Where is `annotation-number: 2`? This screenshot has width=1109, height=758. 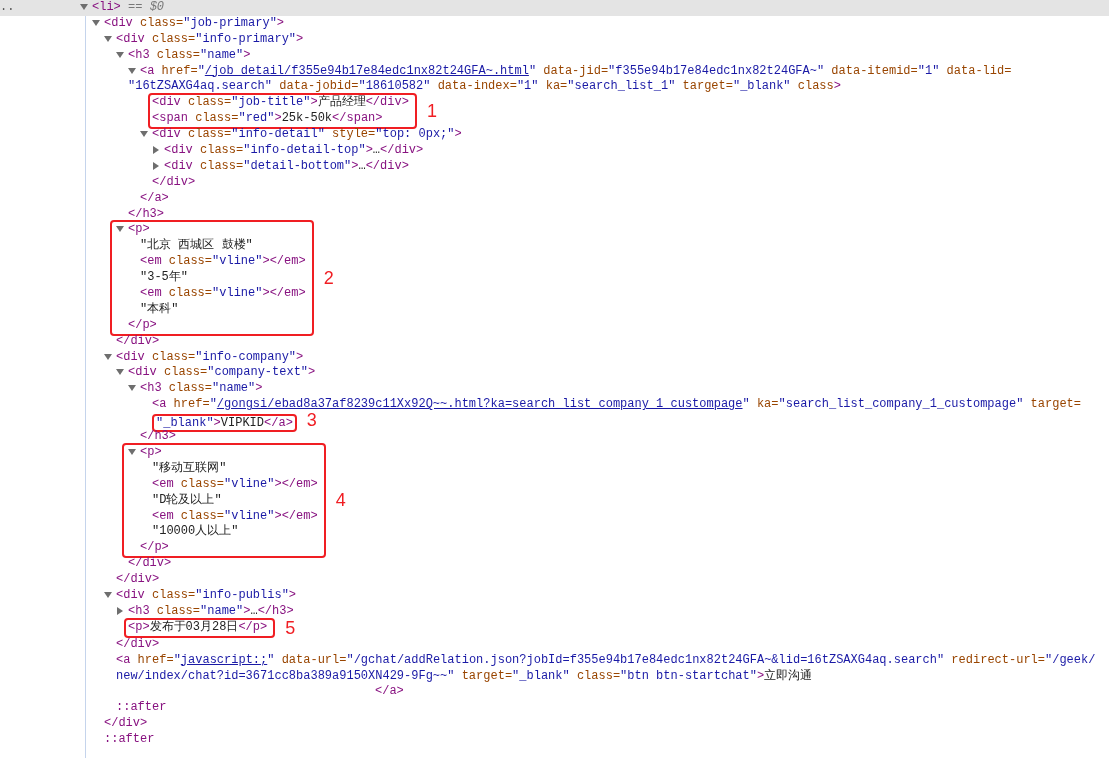 annotation-number: 2 is located at coordinates (328, 278).